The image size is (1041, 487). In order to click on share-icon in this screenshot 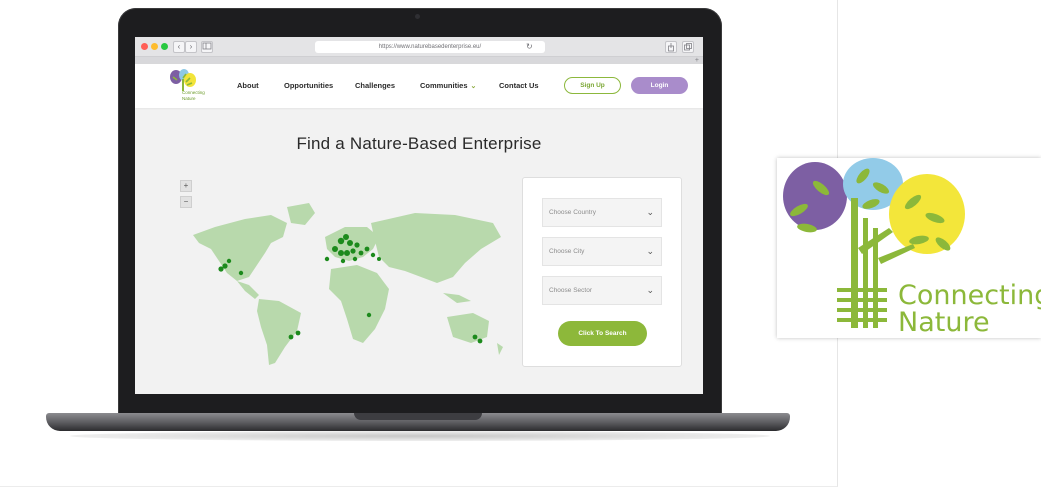, I will do `click(671, 47)`.